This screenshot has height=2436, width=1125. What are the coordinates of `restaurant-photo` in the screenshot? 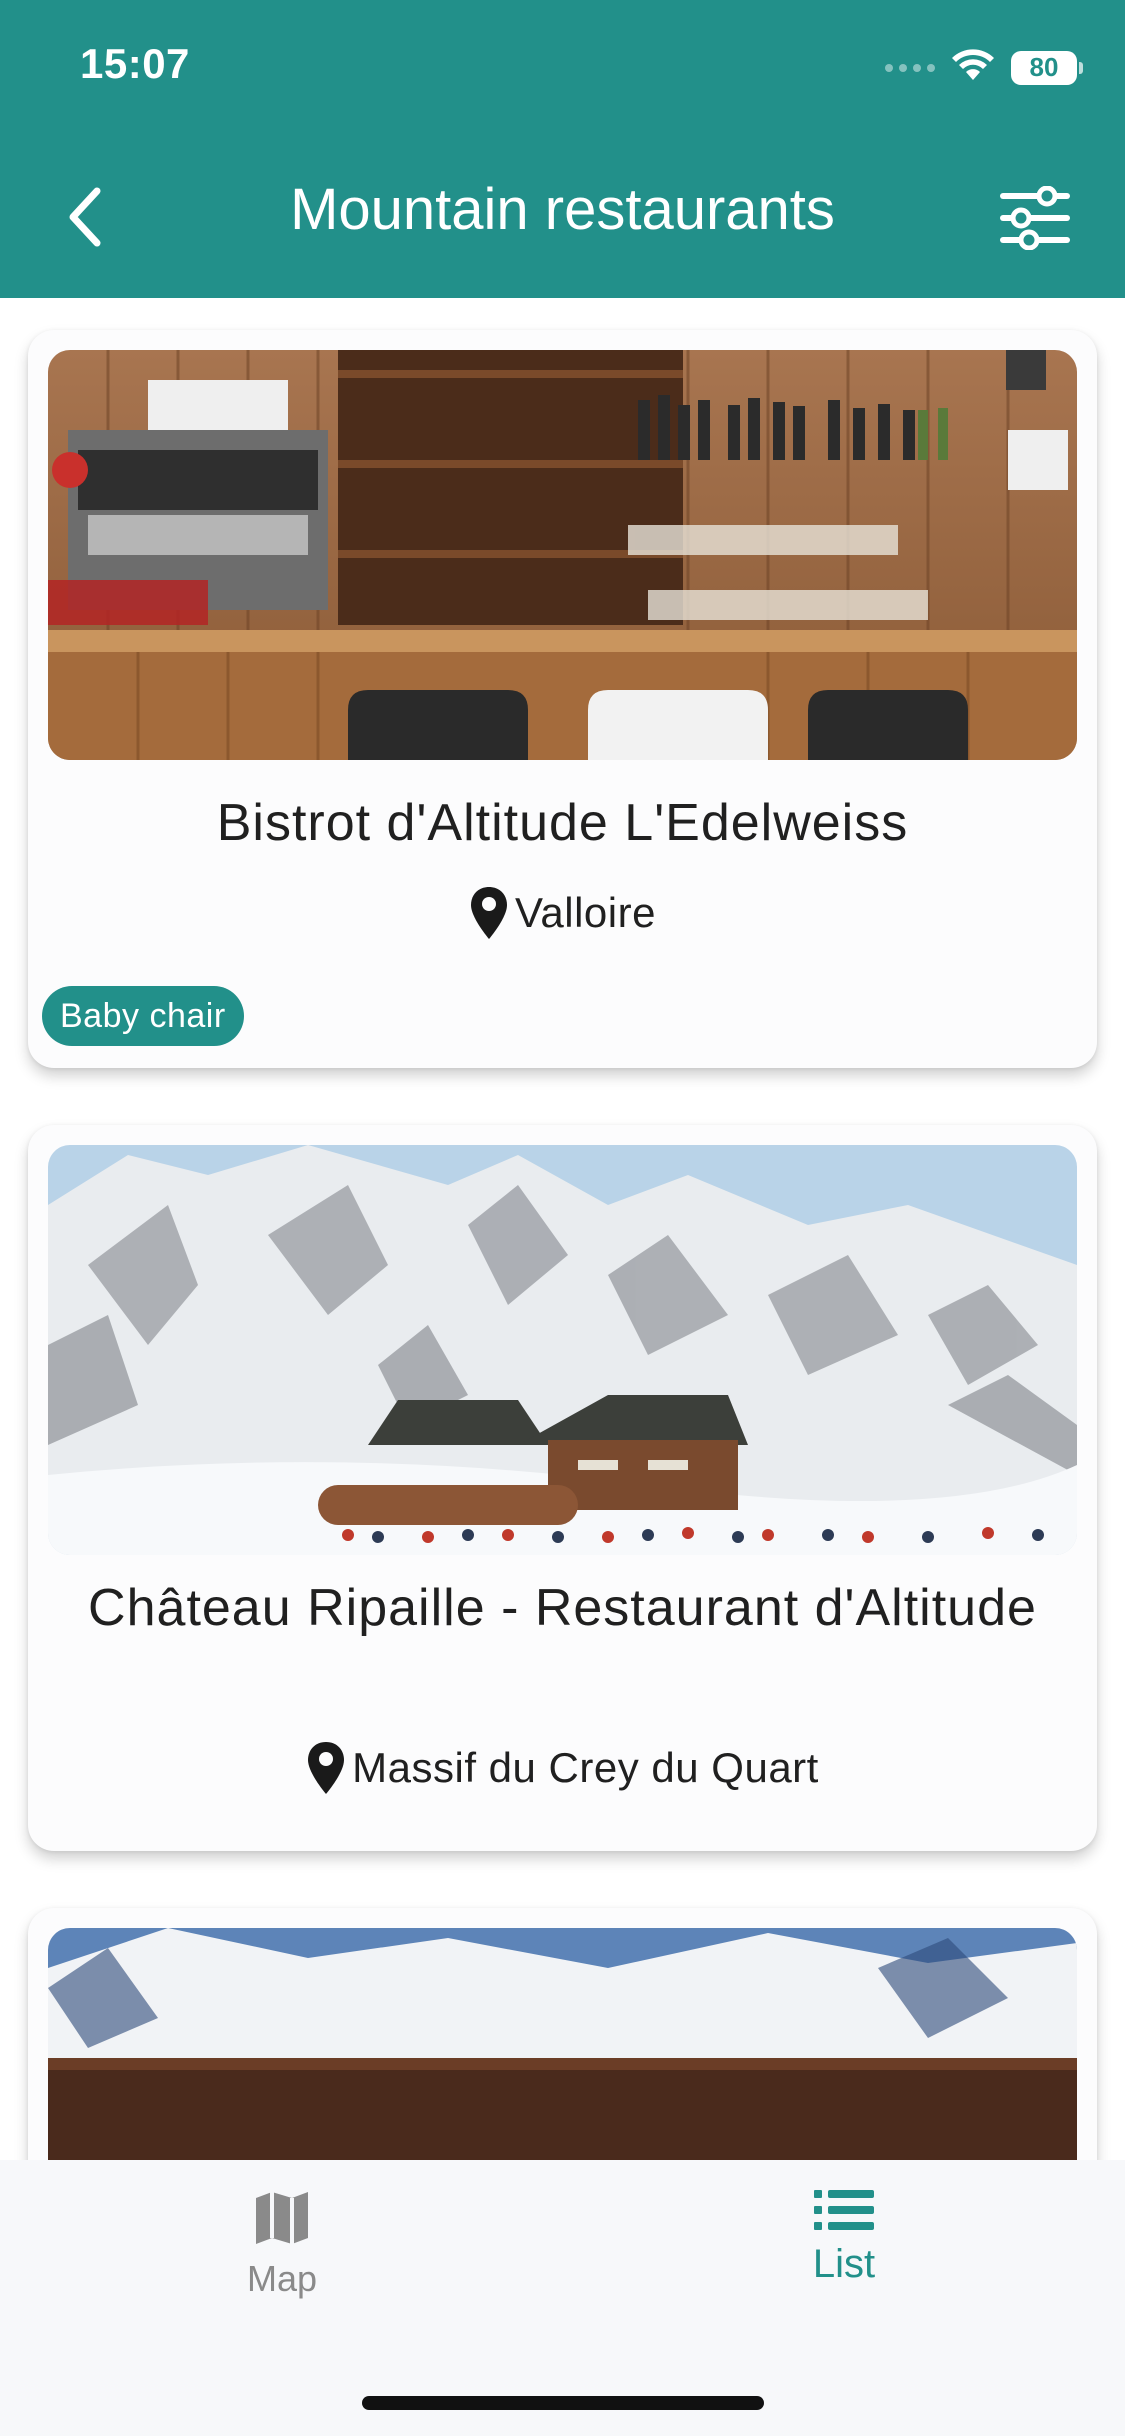 It's located at (562, 2044).